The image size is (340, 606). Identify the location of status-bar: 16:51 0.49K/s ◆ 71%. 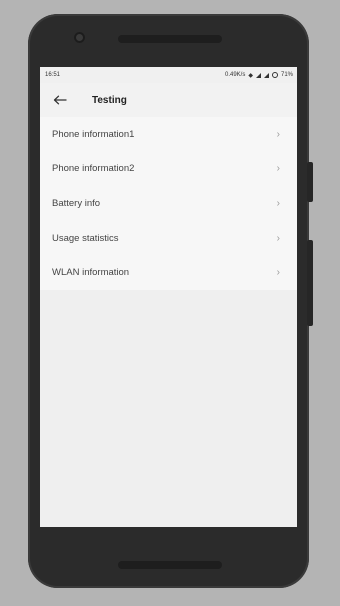
(168, 75).